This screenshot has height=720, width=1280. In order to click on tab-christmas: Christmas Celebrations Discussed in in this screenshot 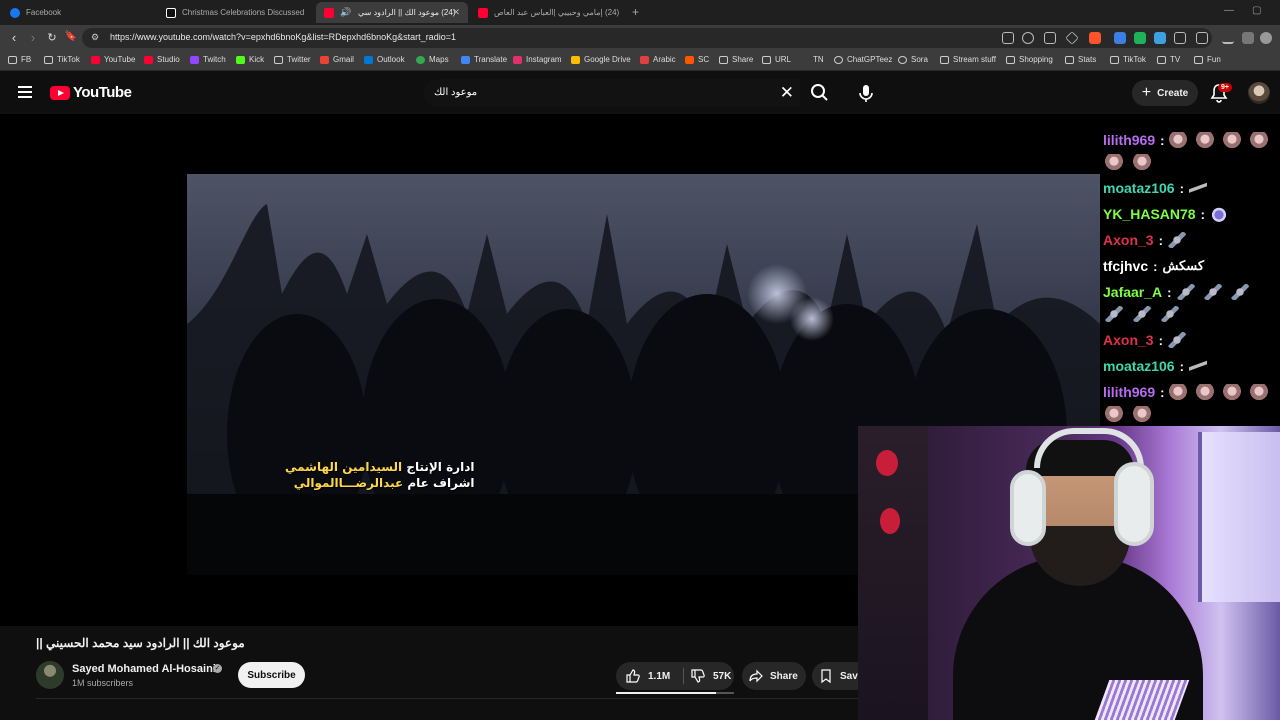, I will do `click(236, 12)`.